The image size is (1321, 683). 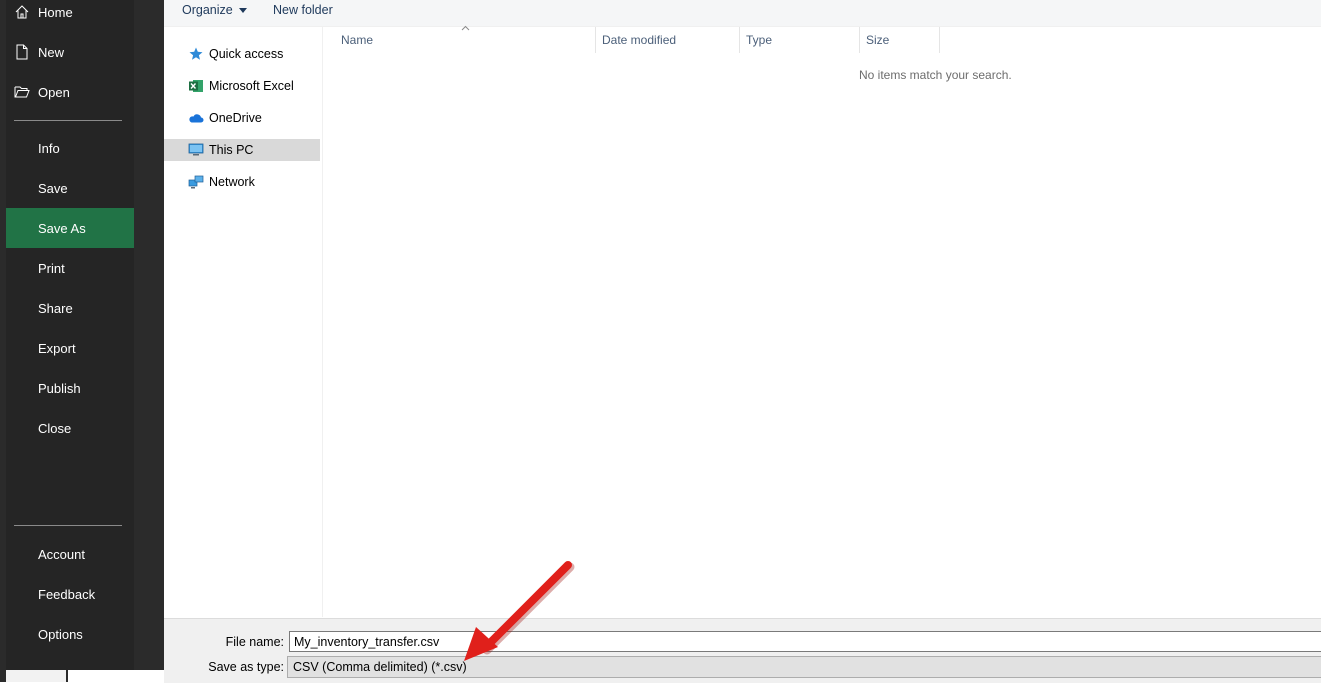 I want to click on nav-save-label: Save, so click(x=53, y=188).